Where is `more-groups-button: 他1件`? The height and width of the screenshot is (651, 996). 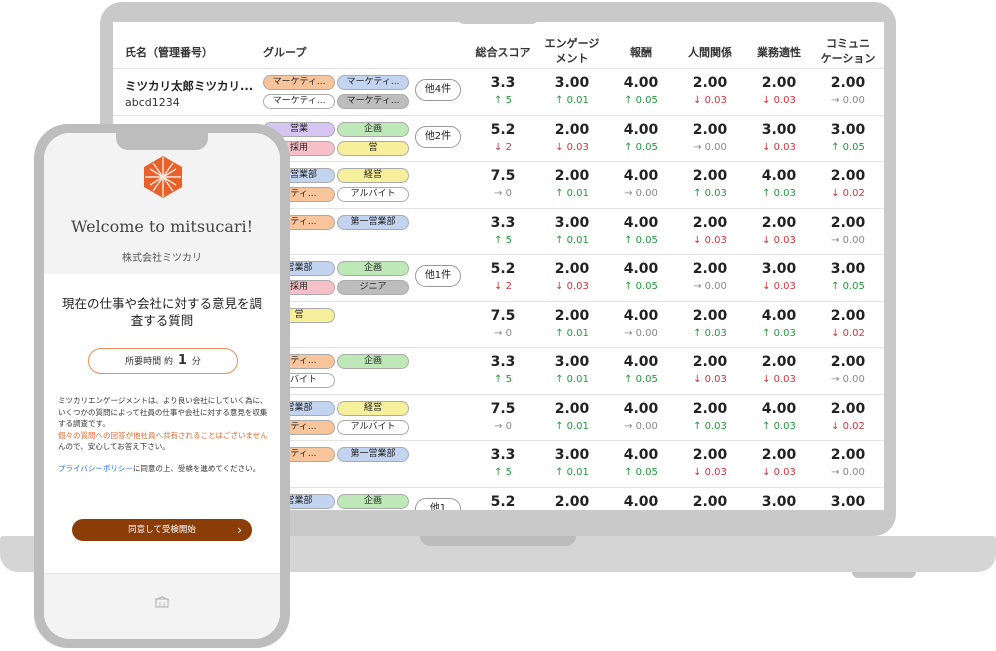
more-groups-button: 他1件 is located at coordinates (438, 276).